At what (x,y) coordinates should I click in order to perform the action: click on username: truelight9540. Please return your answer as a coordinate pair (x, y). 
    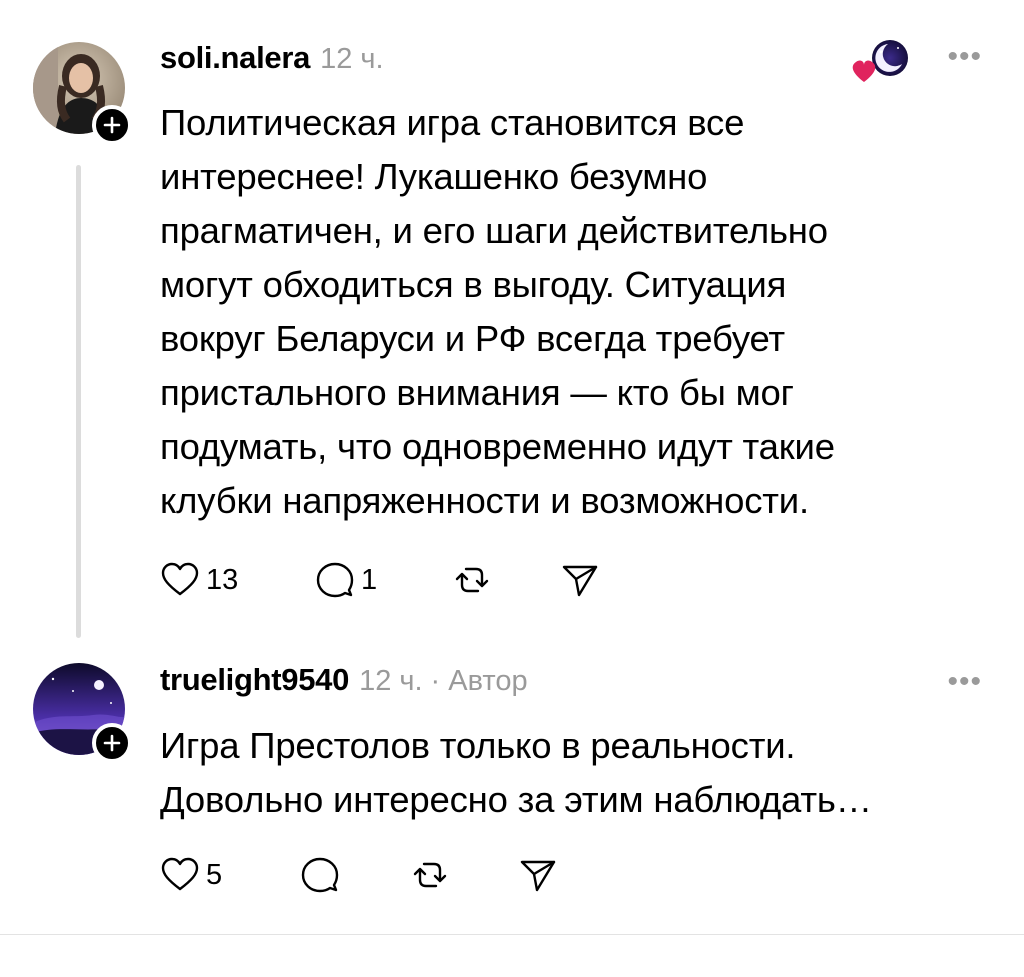
    Looking at the image, I should click on (254, 680).